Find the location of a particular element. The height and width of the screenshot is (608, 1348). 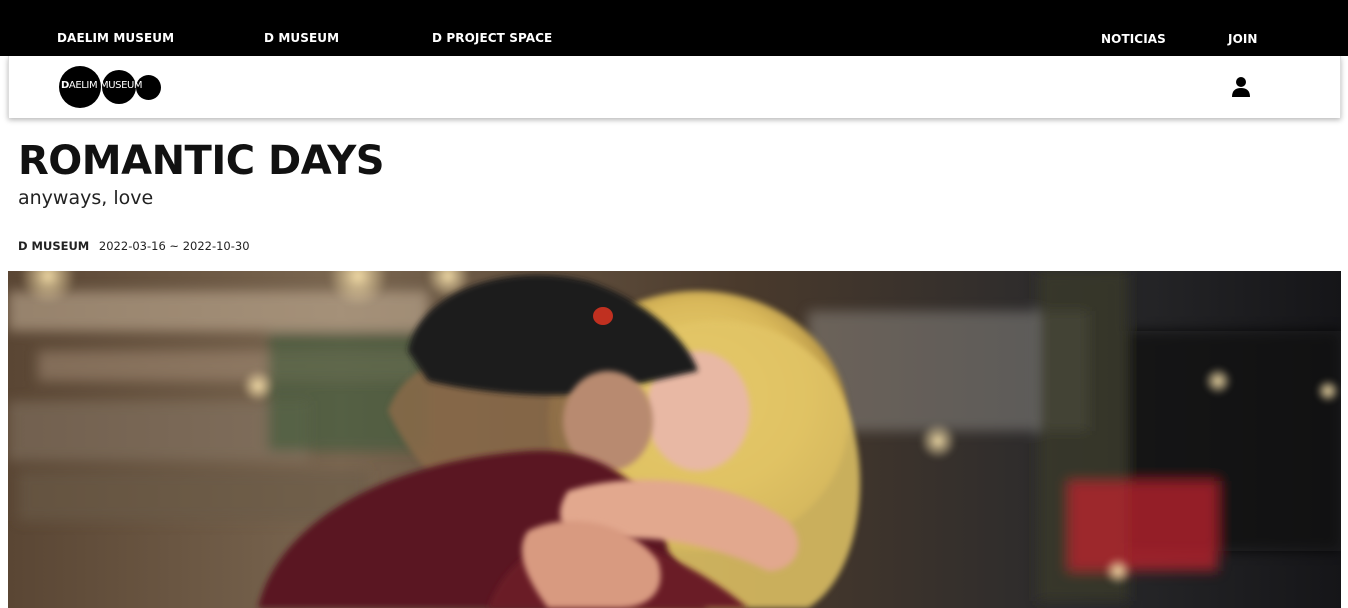

exhibition-title: ROMANTIC DAYS is located at coordinates (201, 161).